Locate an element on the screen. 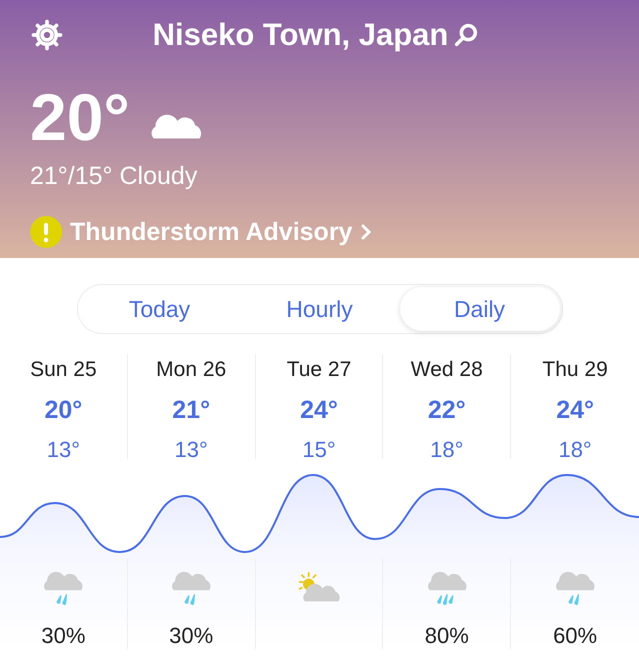  day-label: Tue 27 is located at coordinates (319, 370).